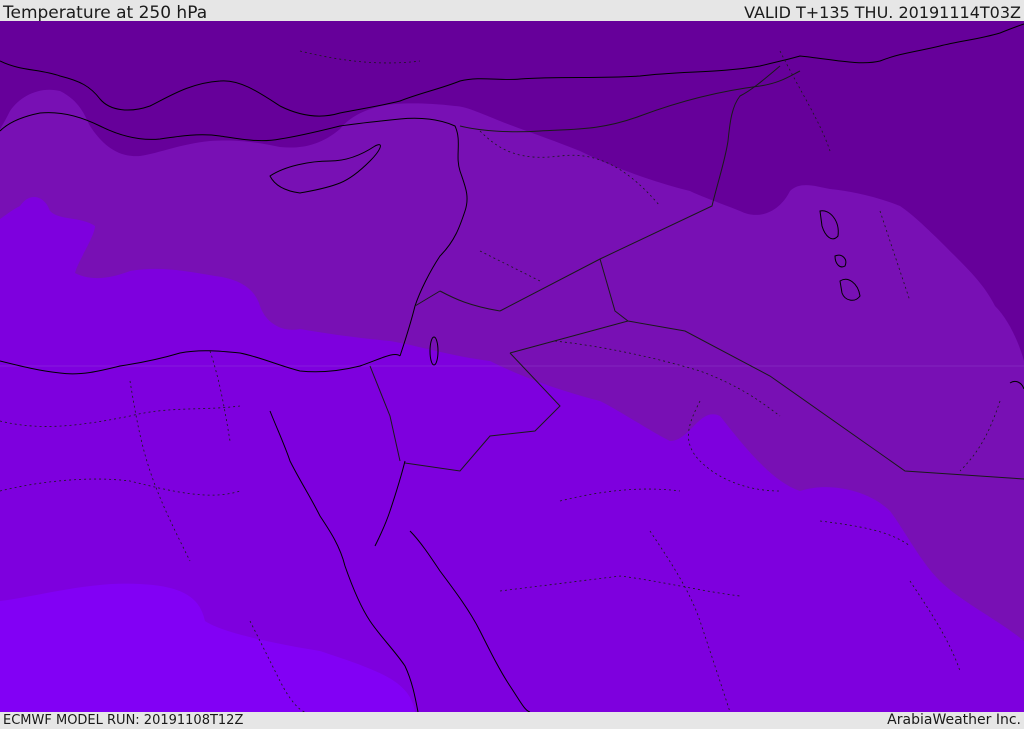 The width and height of the screenshot is (1024, 729). I want to click on valid-time-label: VALID T+135 THU. 20191114T03Z, so click(882, 12).